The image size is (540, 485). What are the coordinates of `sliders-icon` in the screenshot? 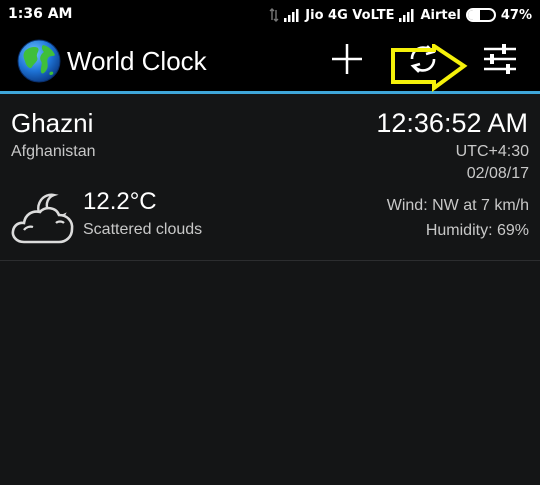 It's located at (500, 61).